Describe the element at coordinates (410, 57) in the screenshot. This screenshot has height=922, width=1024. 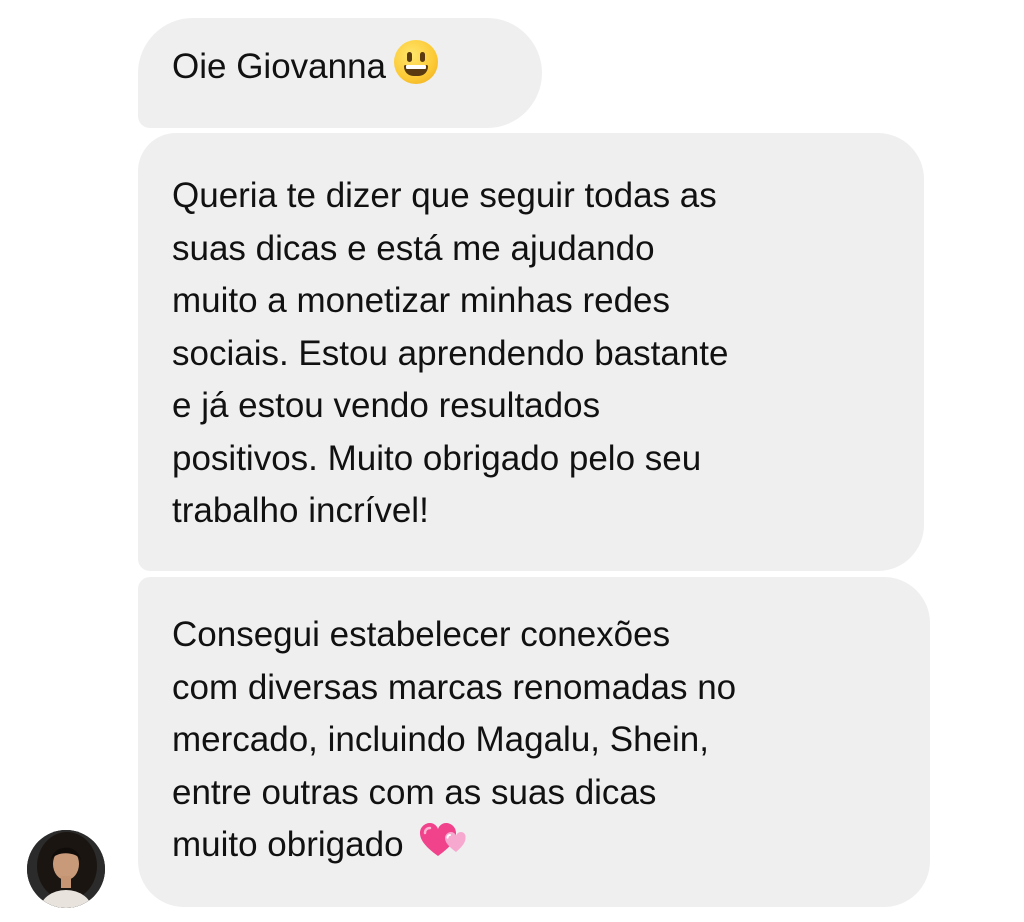
I see `emoji-eye-left` at that location.